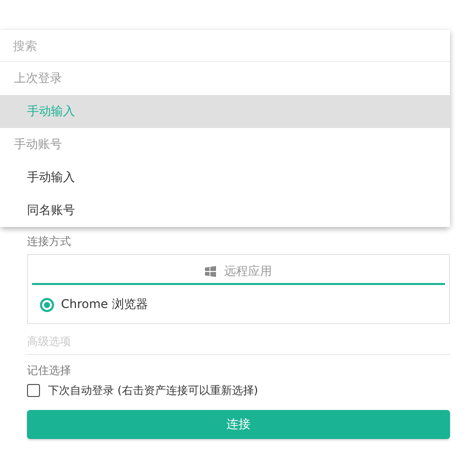  What do you see at coordinates (210, 271) in the screenshot?
I see `windows-icon` at bounding box center [210, 271].